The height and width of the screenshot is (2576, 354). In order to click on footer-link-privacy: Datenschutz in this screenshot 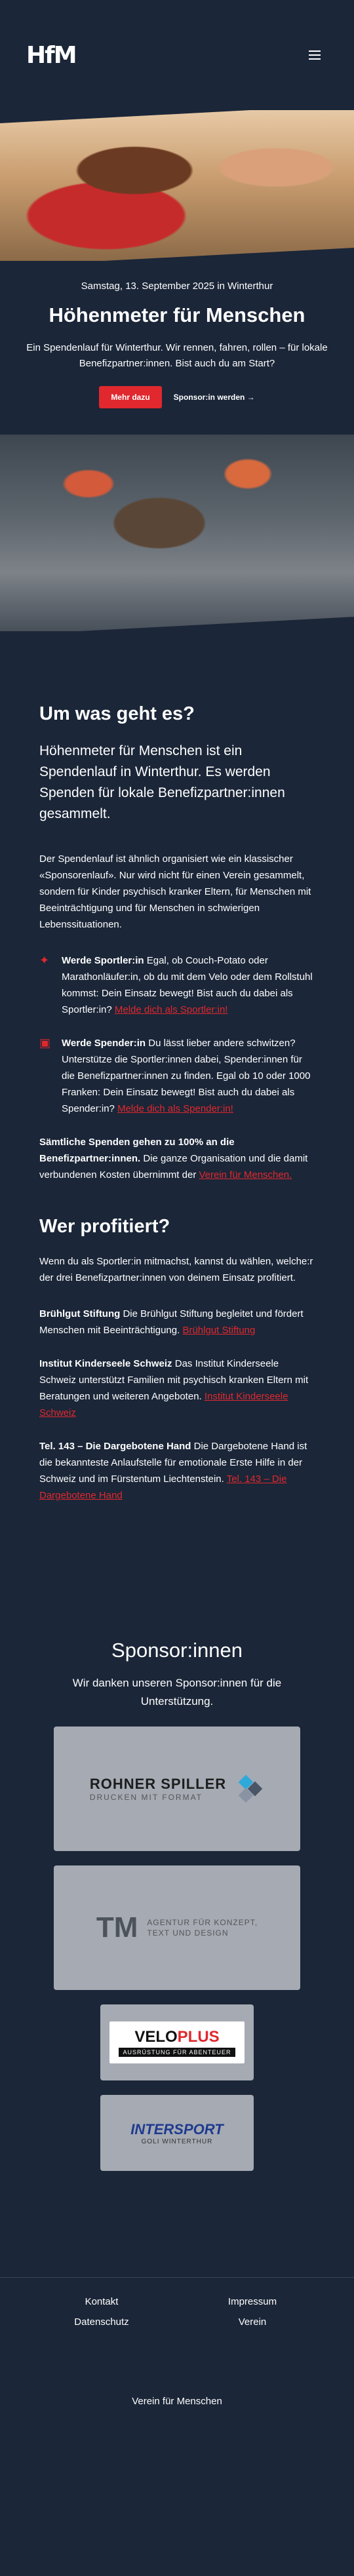, I will do `click(101, 2322)`.